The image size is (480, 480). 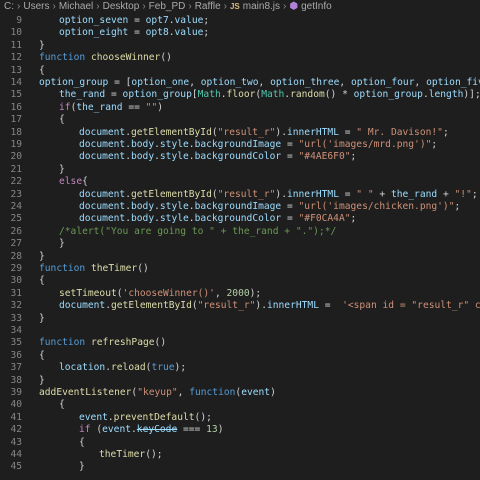 I want to click on breadcrumb-item-desktop: Desktop, so click(x=121, y=6).